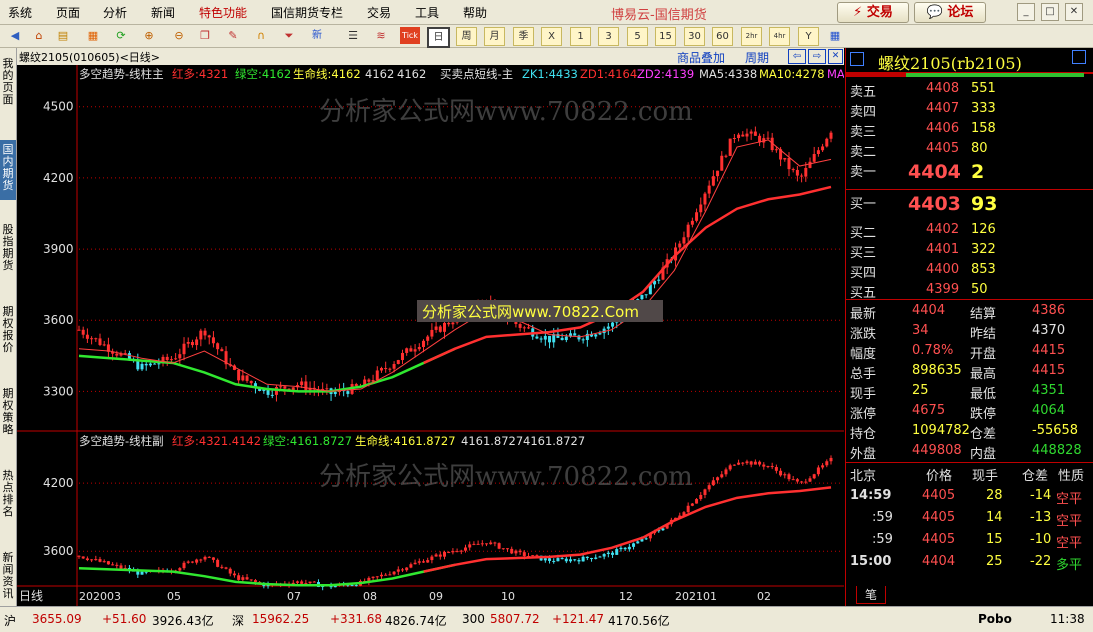  I want to click on tab-ticks: 笔, so click(871, 595).